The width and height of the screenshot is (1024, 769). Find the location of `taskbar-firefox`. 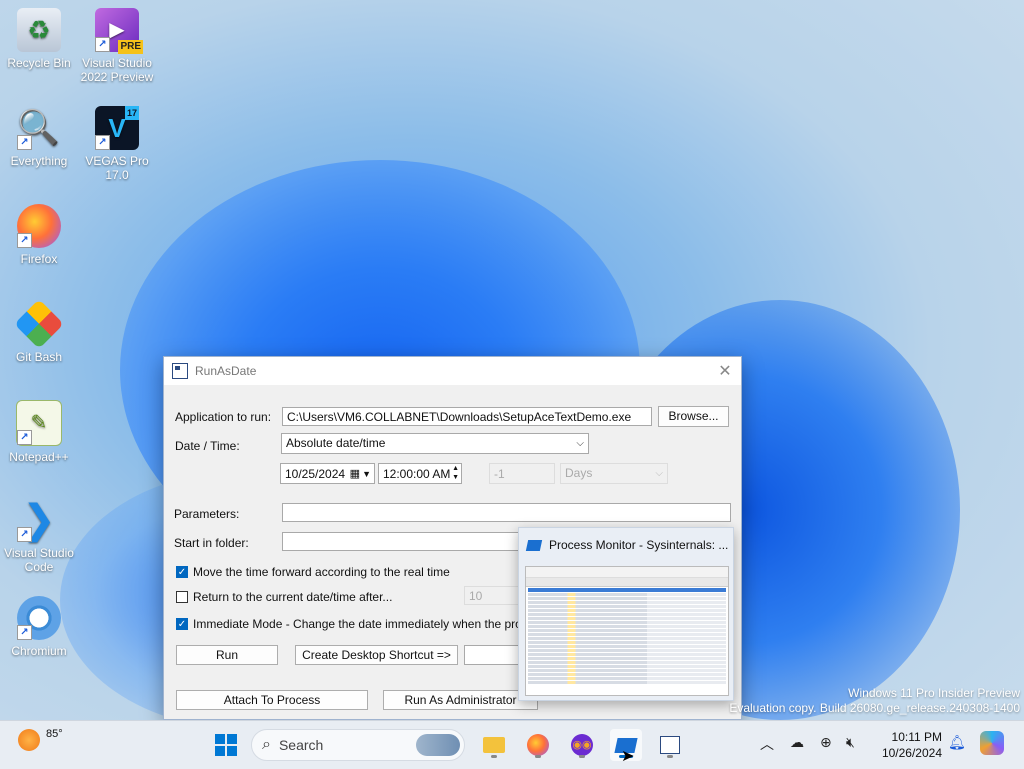

taskbar-firefox is located at coordinates (538, 745).